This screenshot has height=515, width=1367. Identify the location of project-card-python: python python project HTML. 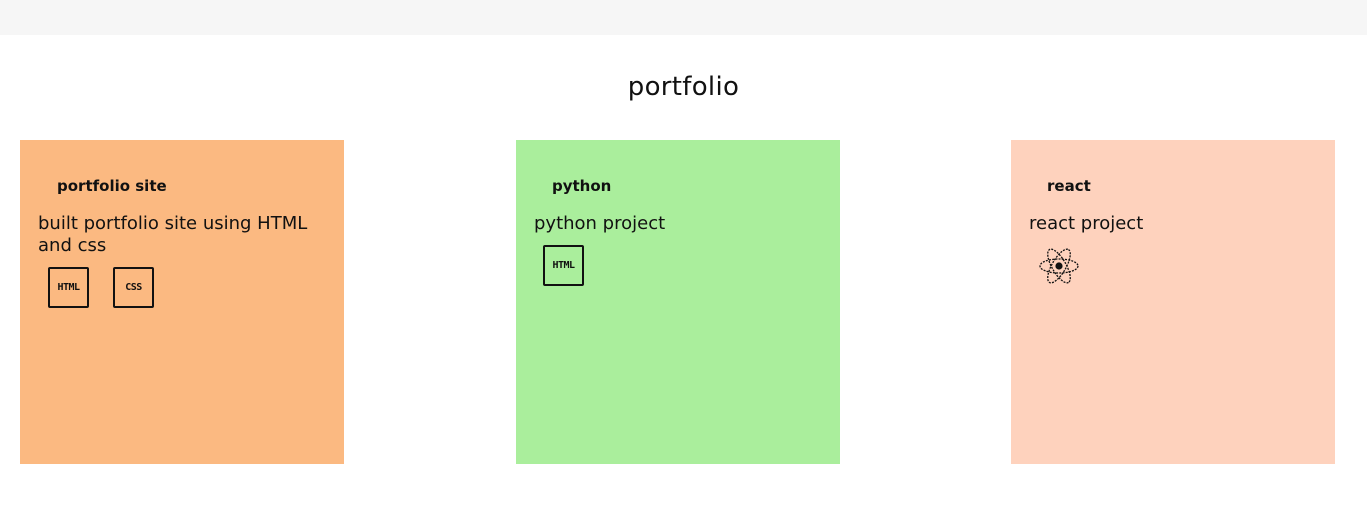
(678, 302).